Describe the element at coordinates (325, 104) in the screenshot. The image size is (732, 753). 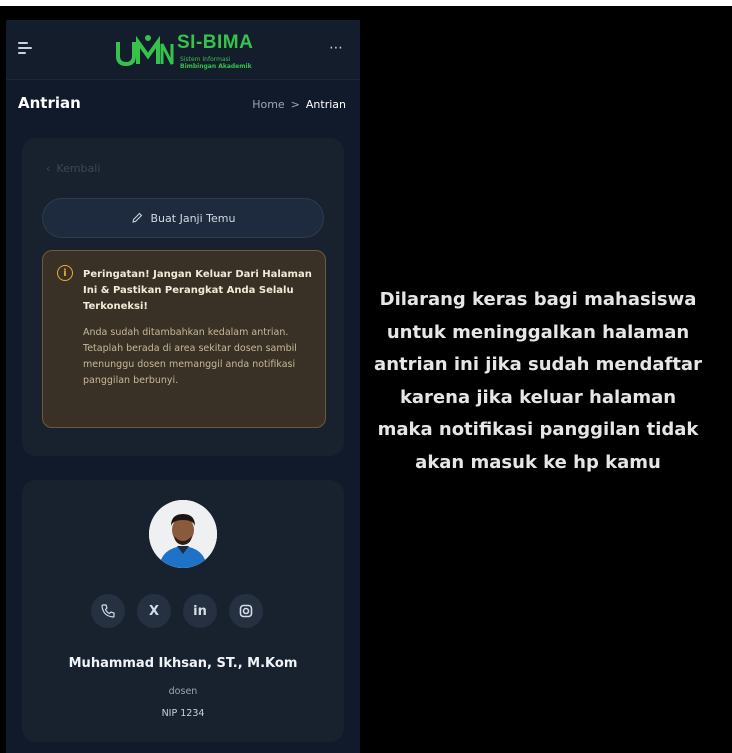
I see `breadcrumb-current: Antrian` at that location.